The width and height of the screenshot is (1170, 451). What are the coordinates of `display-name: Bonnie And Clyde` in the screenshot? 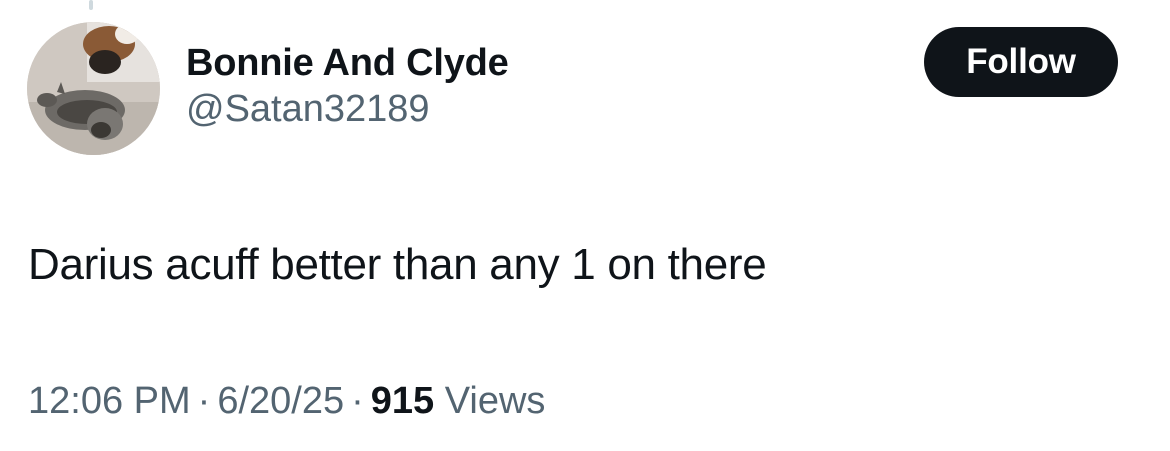 It's located at (347, 63).